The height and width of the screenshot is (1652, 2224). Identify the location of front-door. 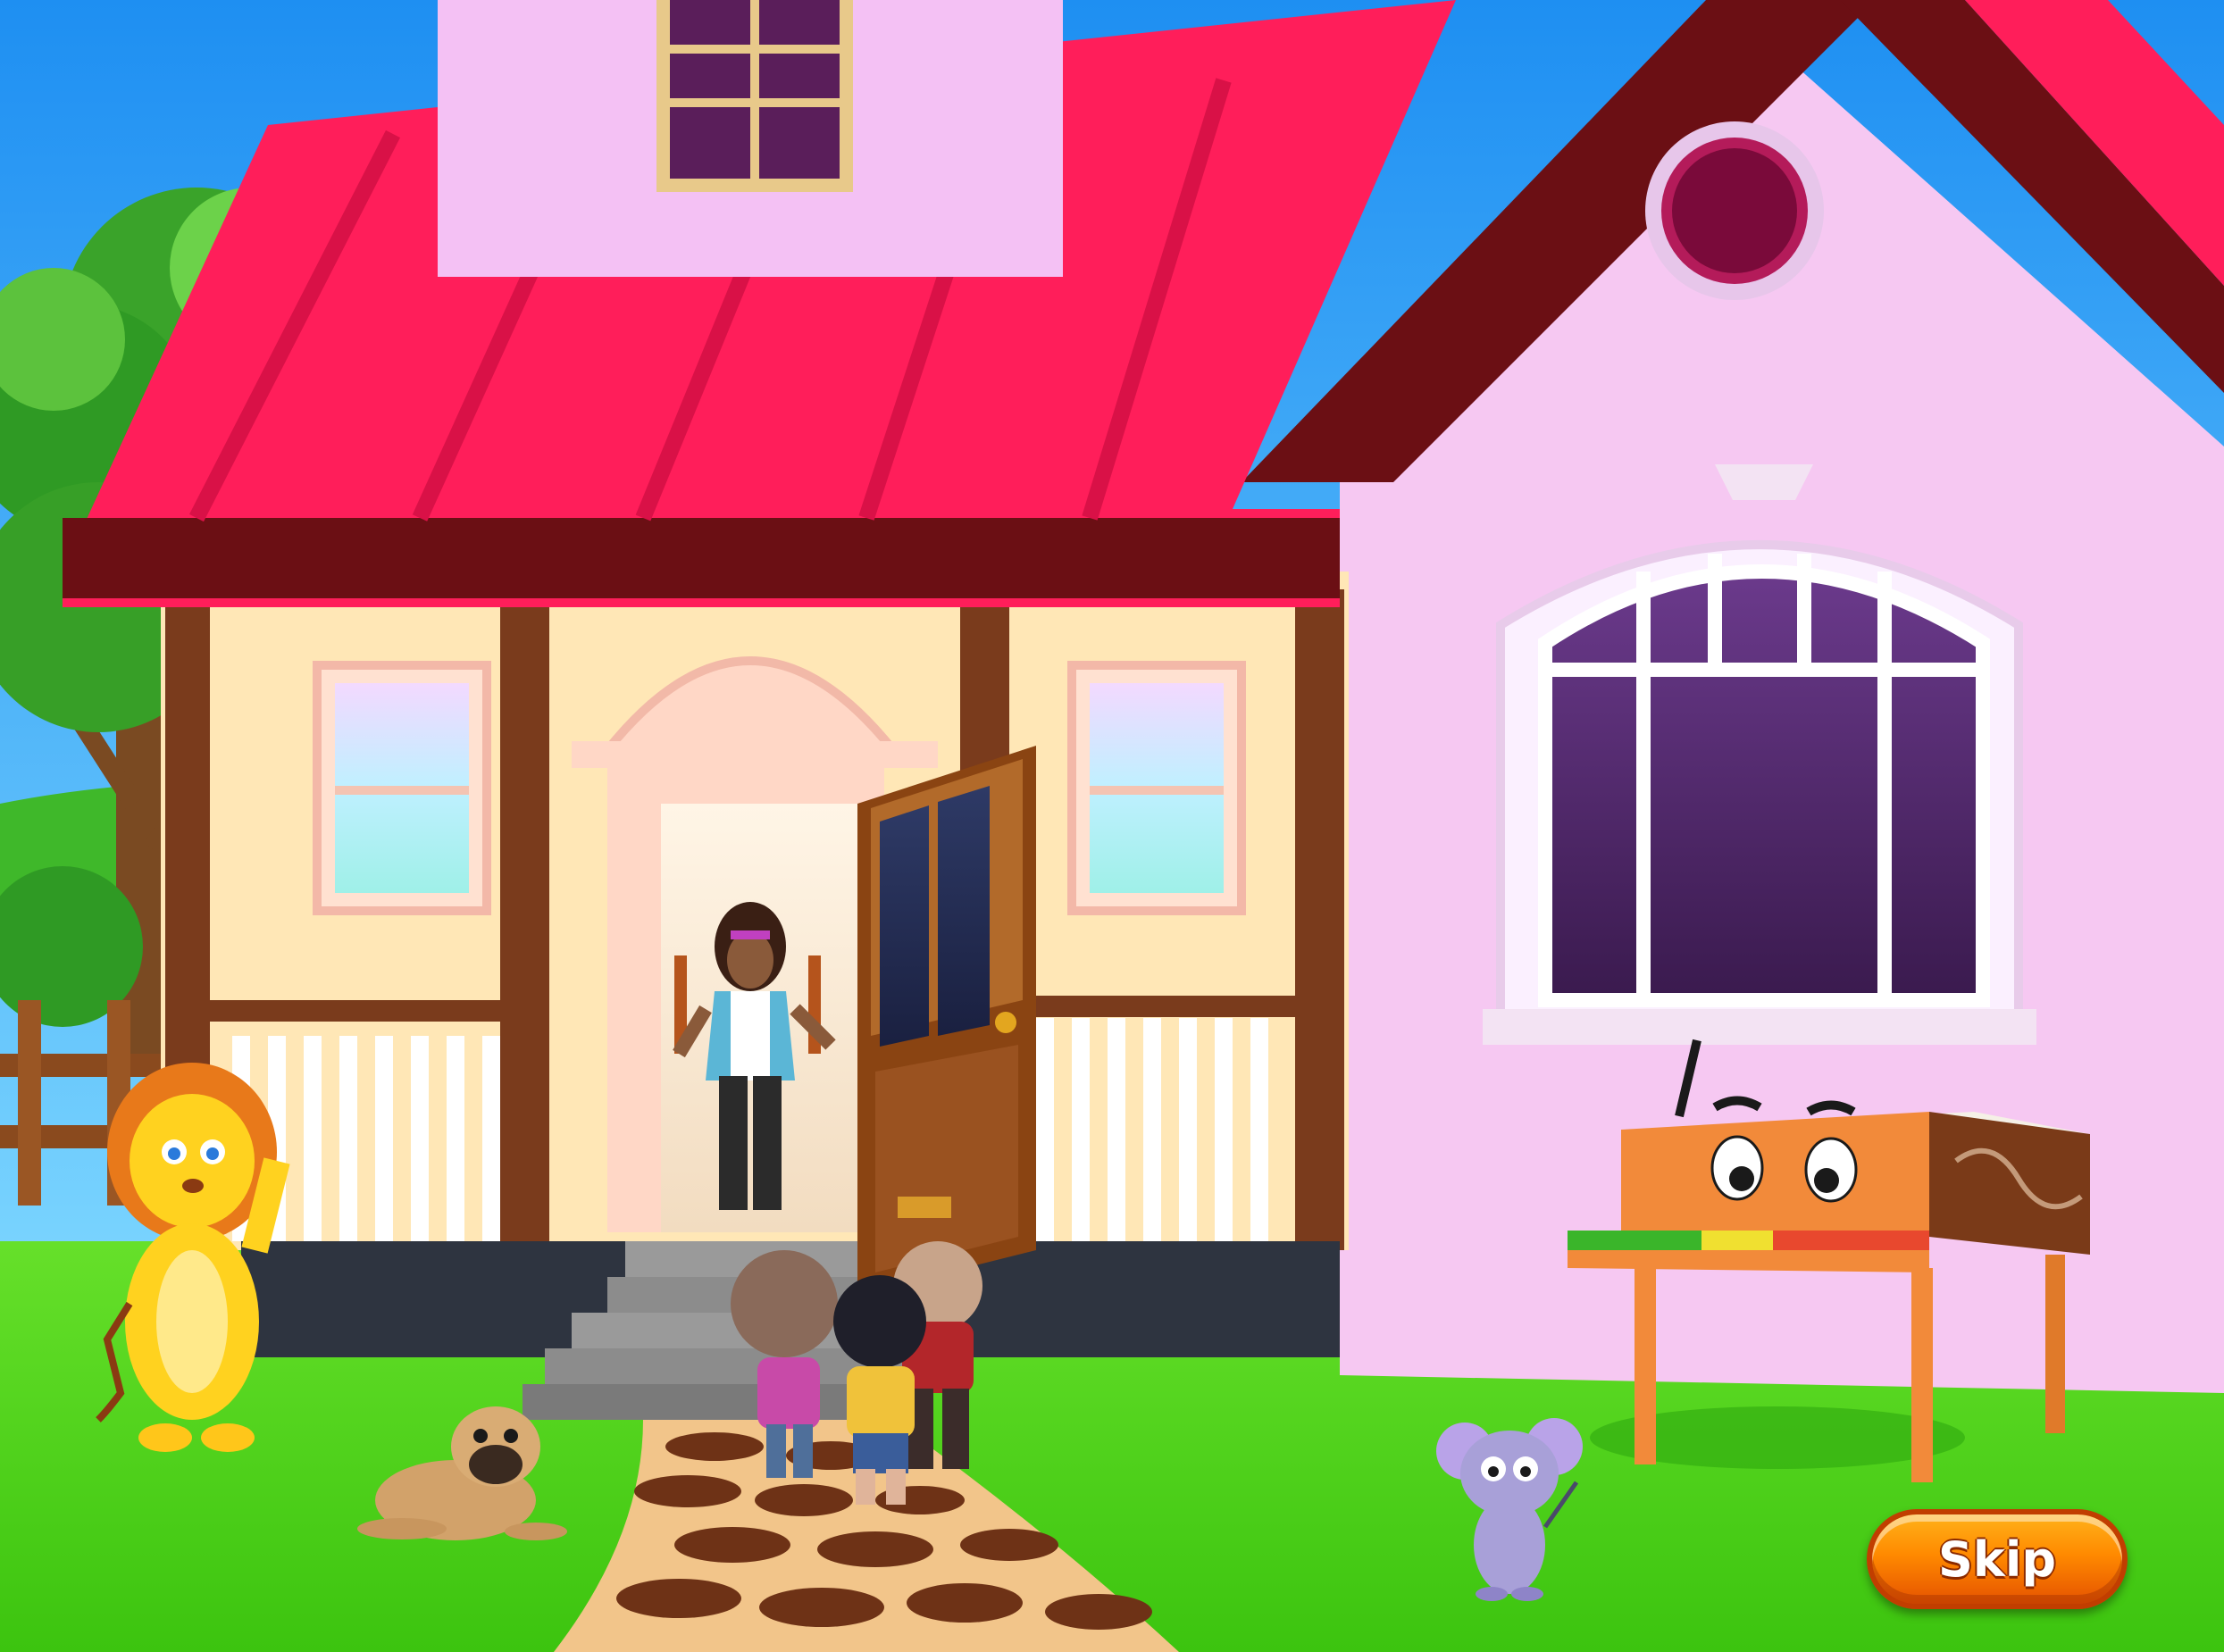
(946, 1020).